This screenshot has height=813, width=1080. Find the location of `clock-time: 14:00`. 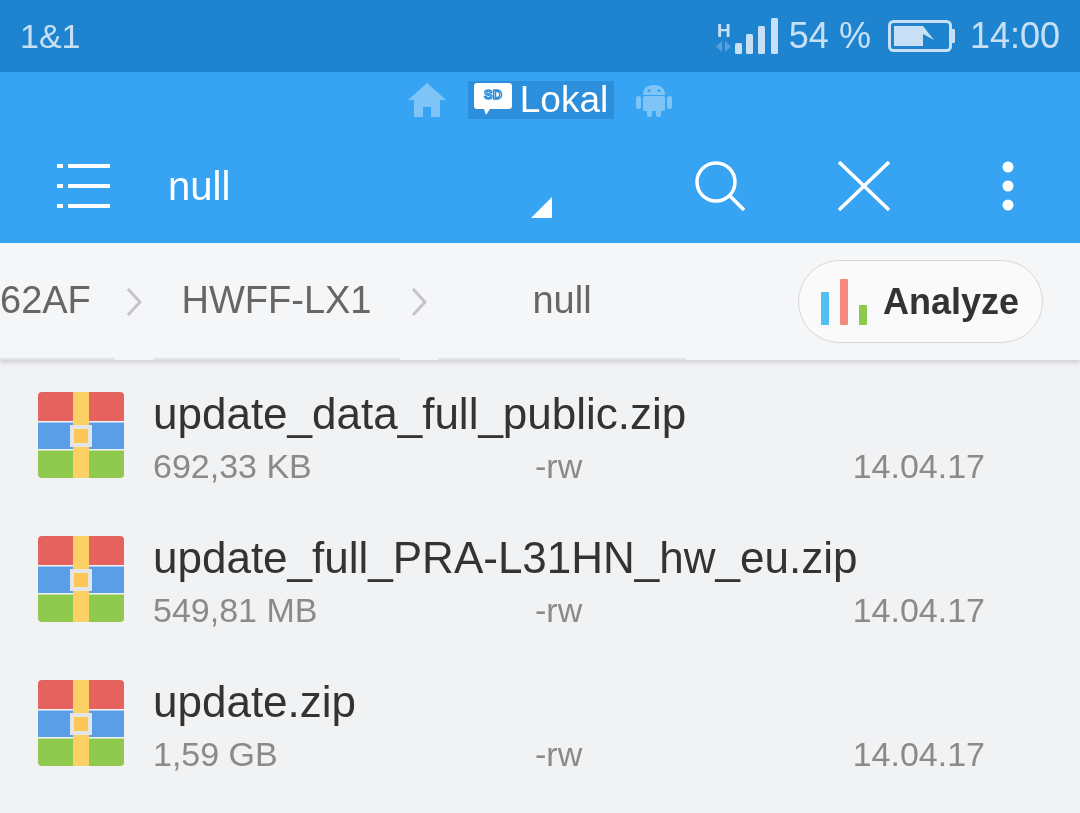

clock-time: 14:00 is located at coordinates (1014, 36).